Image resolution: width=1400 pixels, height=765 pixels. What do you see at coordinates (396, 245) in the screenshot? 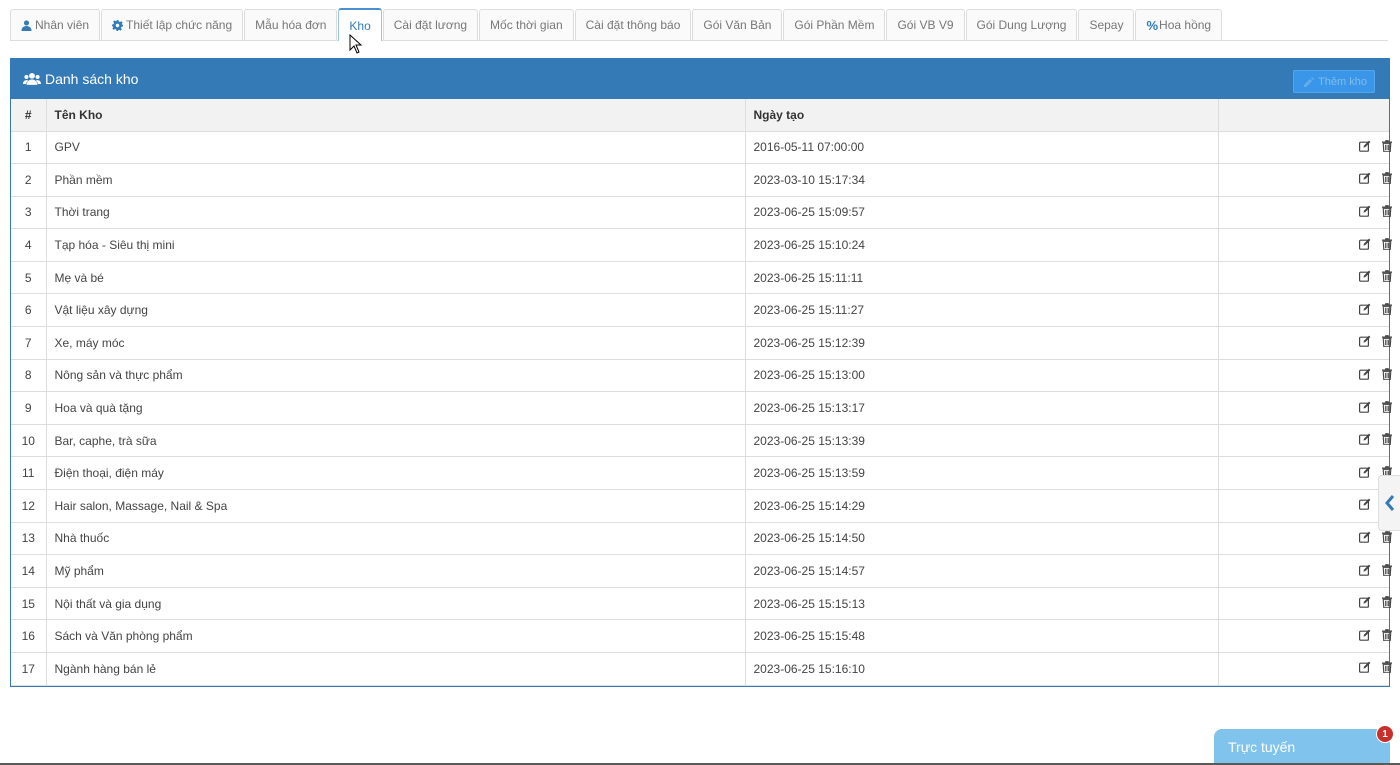
I see `row-name: Tạp hóa - Siêu thị mini` at bounding box center [396, 245].